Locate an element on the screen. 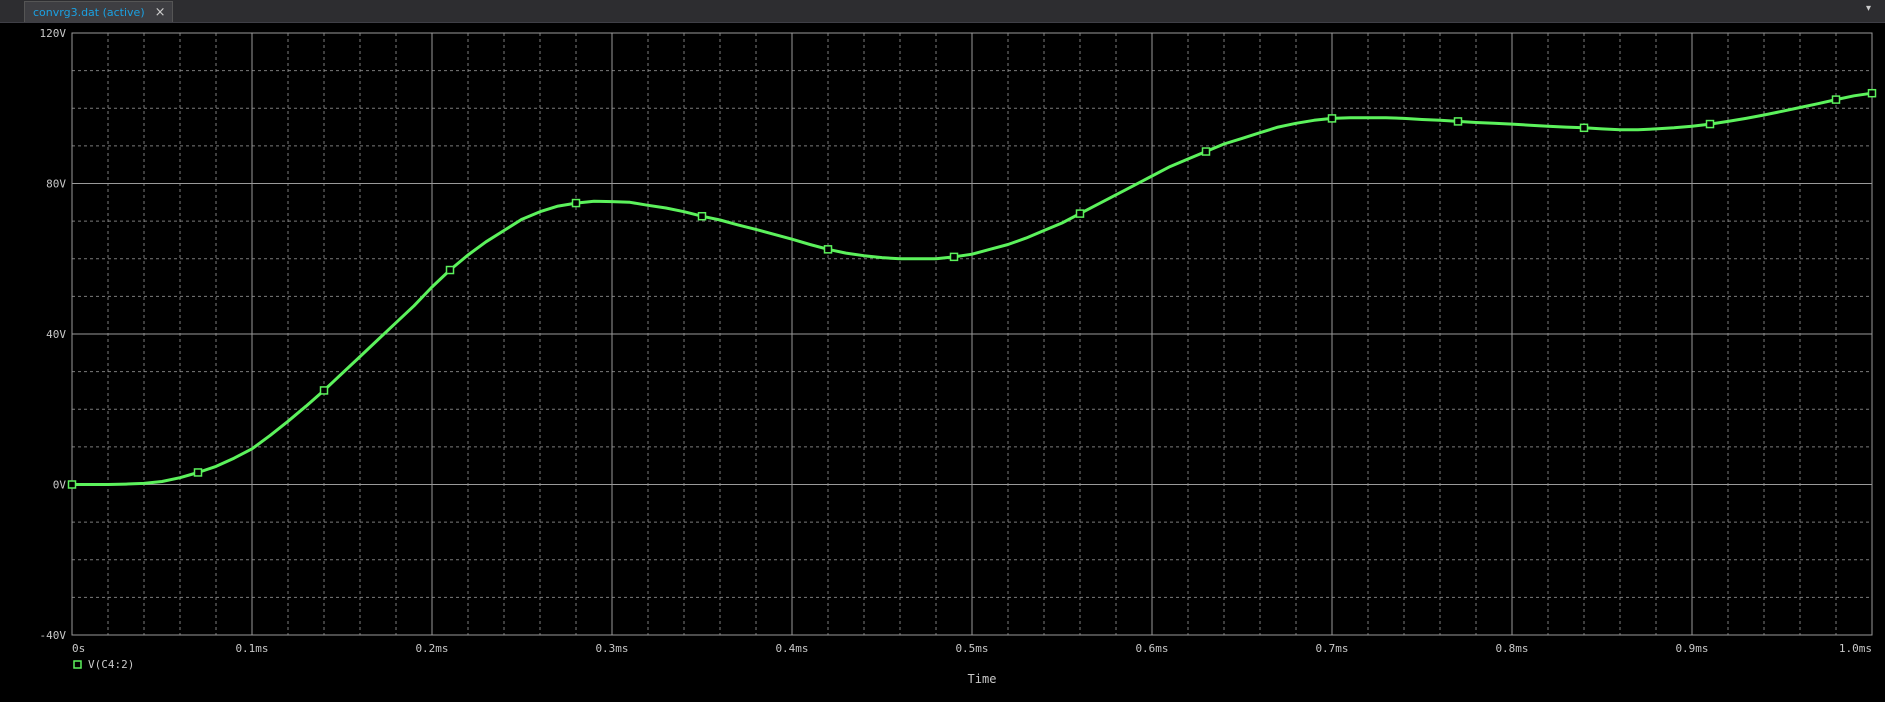  x-axis-label: Time is located at coordinates (982, 679).